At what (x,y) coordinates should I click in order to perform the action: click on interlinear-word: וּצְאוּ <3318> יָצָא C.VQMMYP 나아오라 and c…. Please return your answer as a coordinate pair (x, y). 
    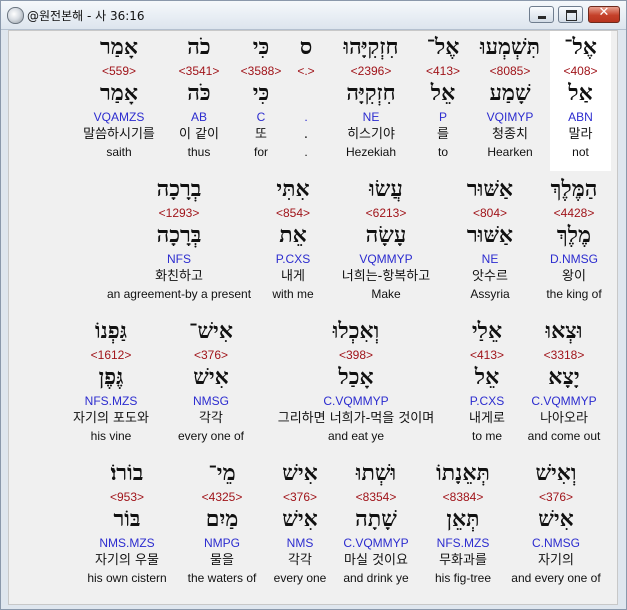
    Looking at the image, I should click on (564, 385).